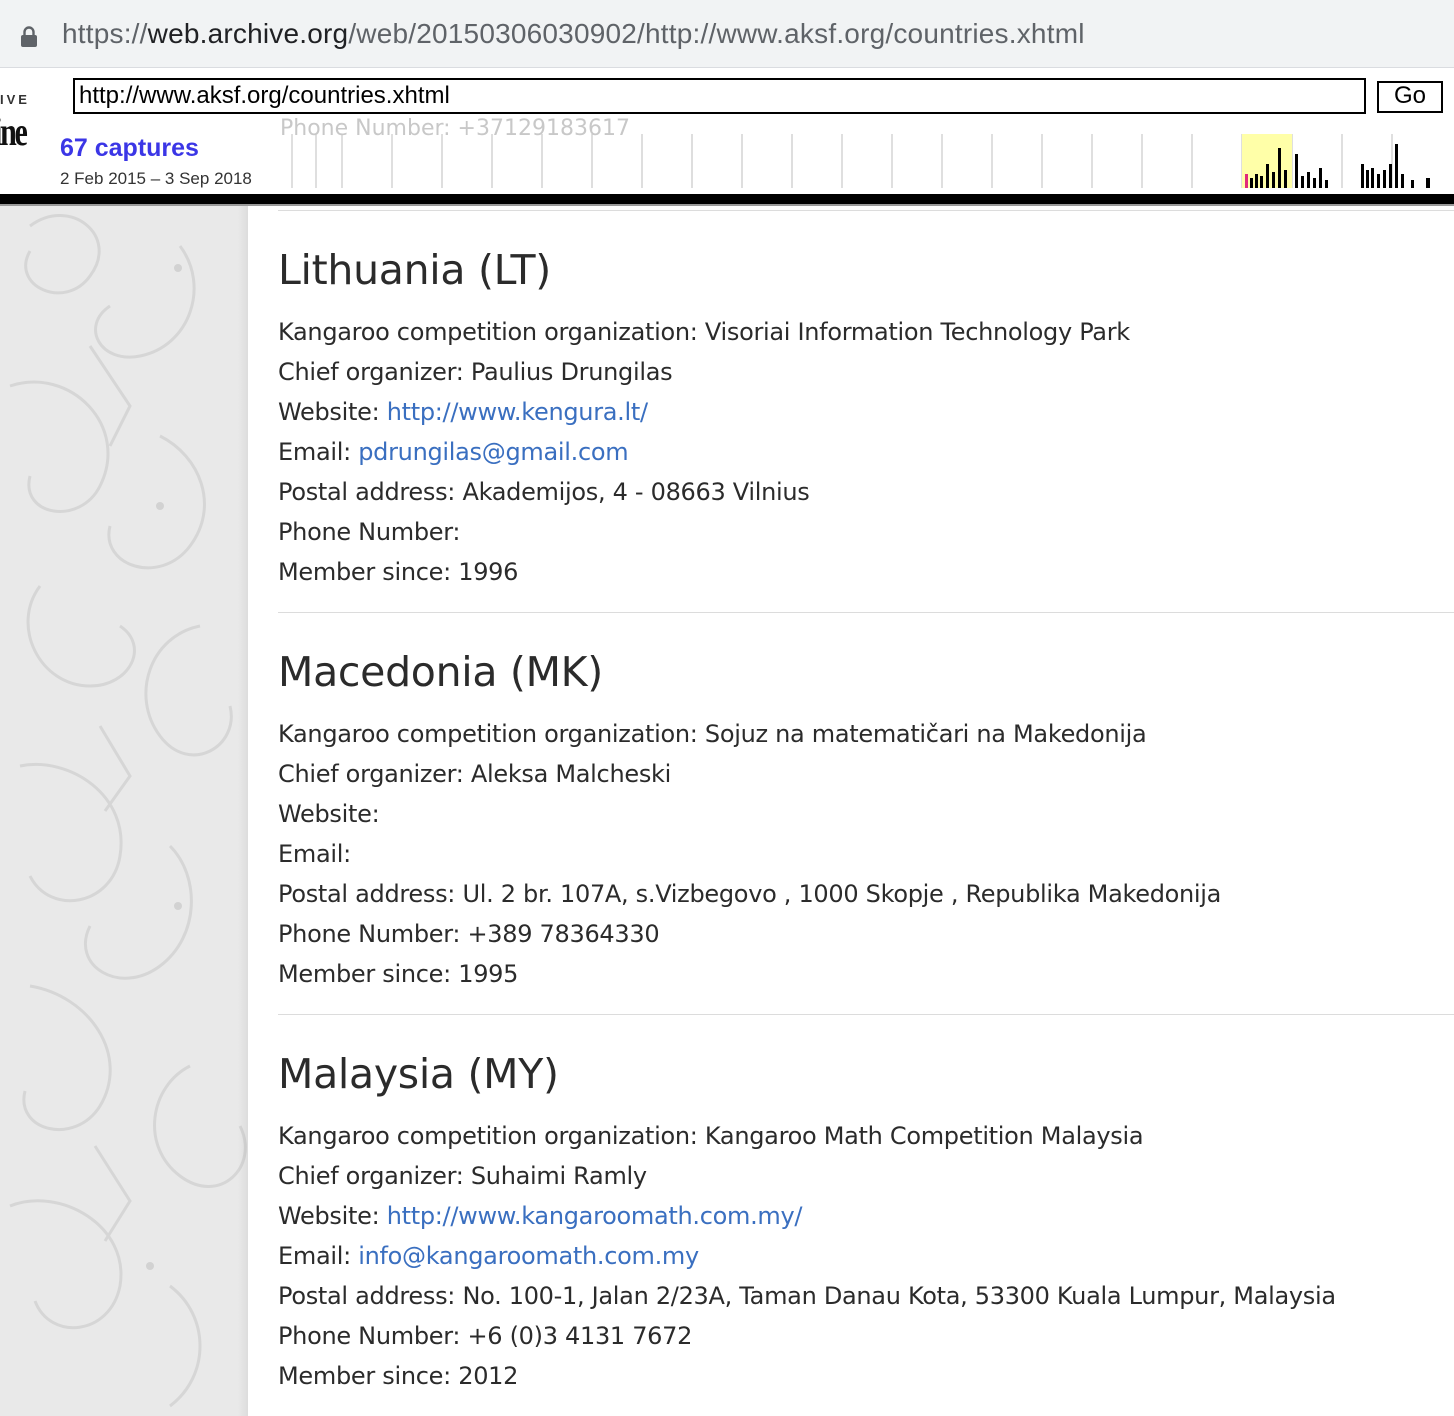 Image resolution: width=1454 pixels, height=1416 pixels. I want to click on member-year: 1995, so click(488, 974).